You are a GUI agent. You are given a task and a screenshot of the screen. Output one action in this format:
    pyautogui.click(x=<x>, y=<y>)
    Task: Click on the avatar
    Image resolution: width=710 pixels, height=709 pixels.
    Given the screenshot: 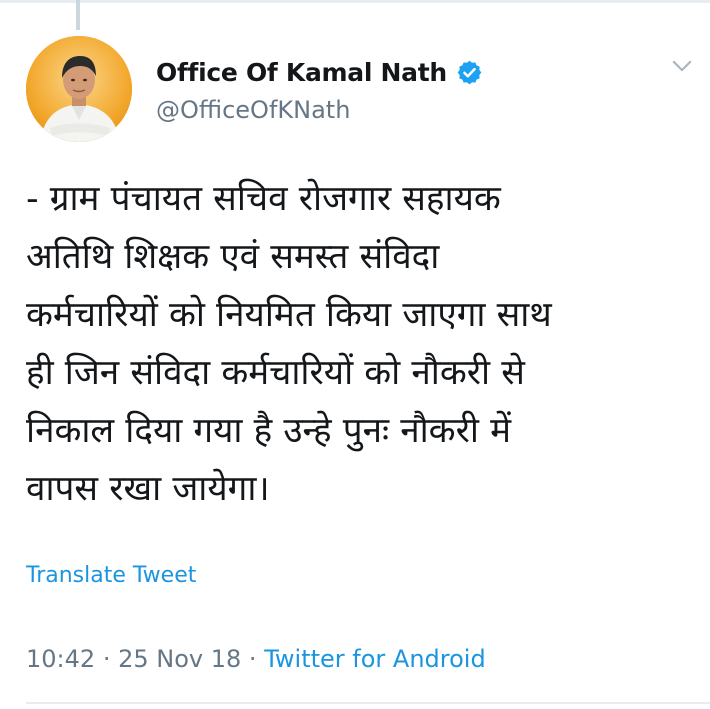 What is the action you would take?
    pyautogui.click(x=79, y=89)
    